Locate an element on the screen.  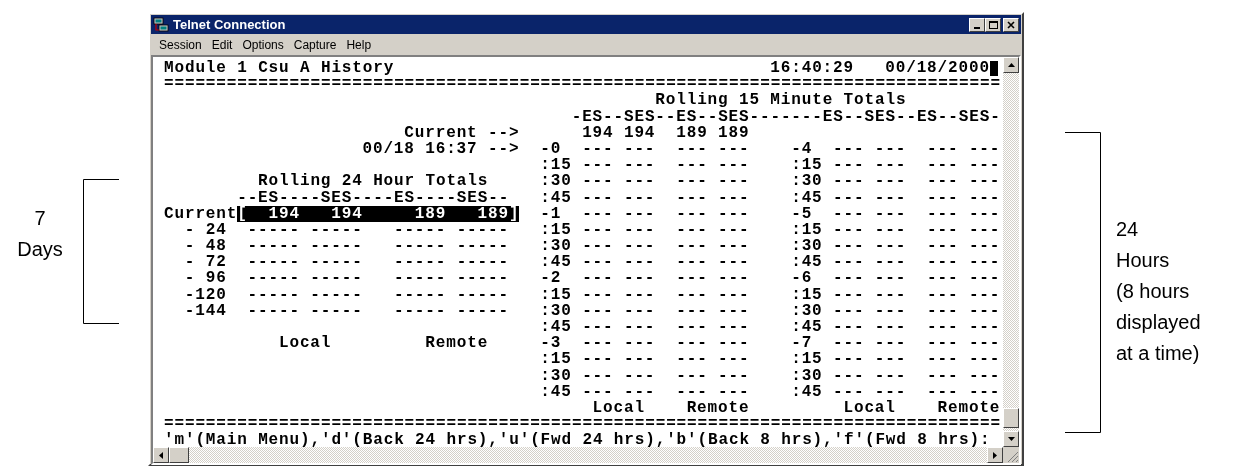
window-title: Telnet Connection is located at coordinates (229, 24).